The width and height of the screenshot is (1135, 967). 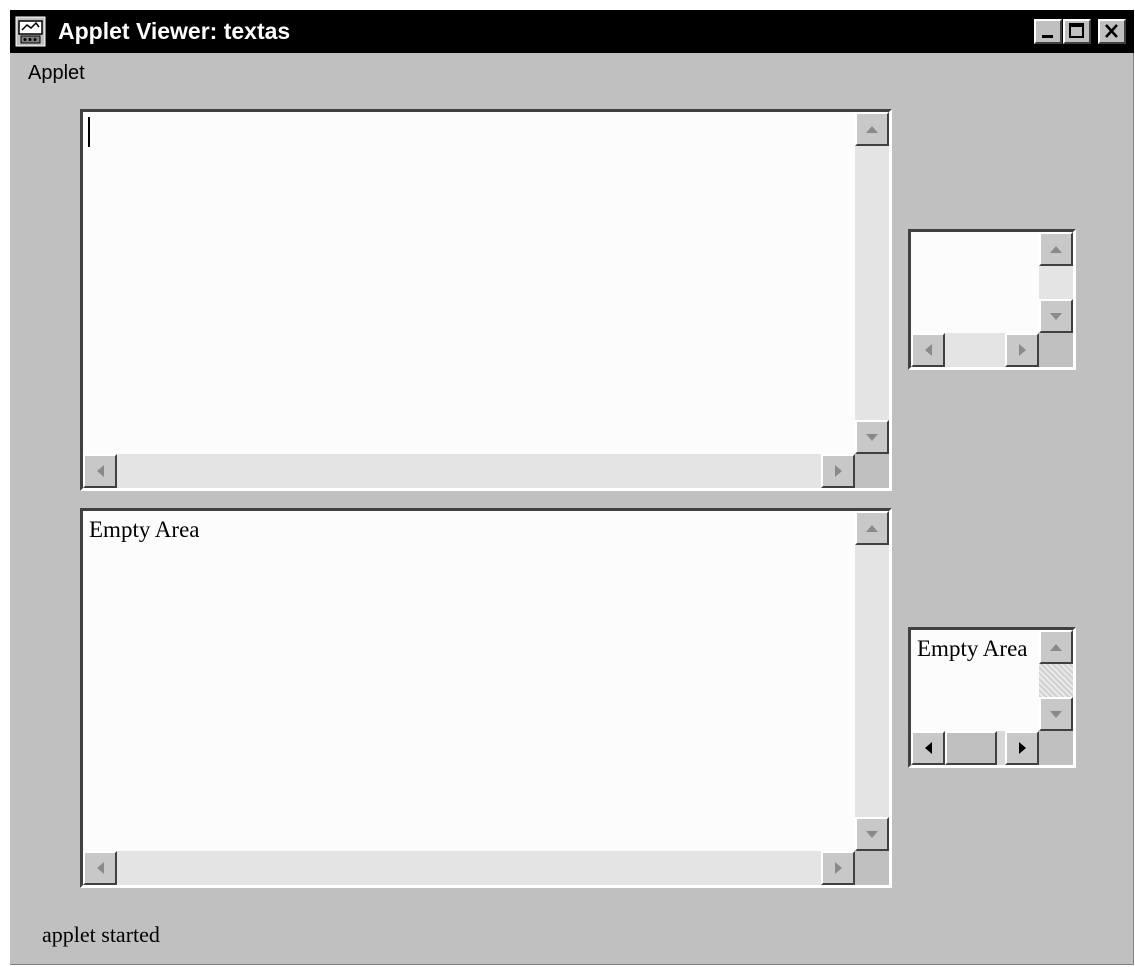 What do you see at coordinates (89, 132) in the screenshot?
I see `text-caret` at bounding box center [89, 132].